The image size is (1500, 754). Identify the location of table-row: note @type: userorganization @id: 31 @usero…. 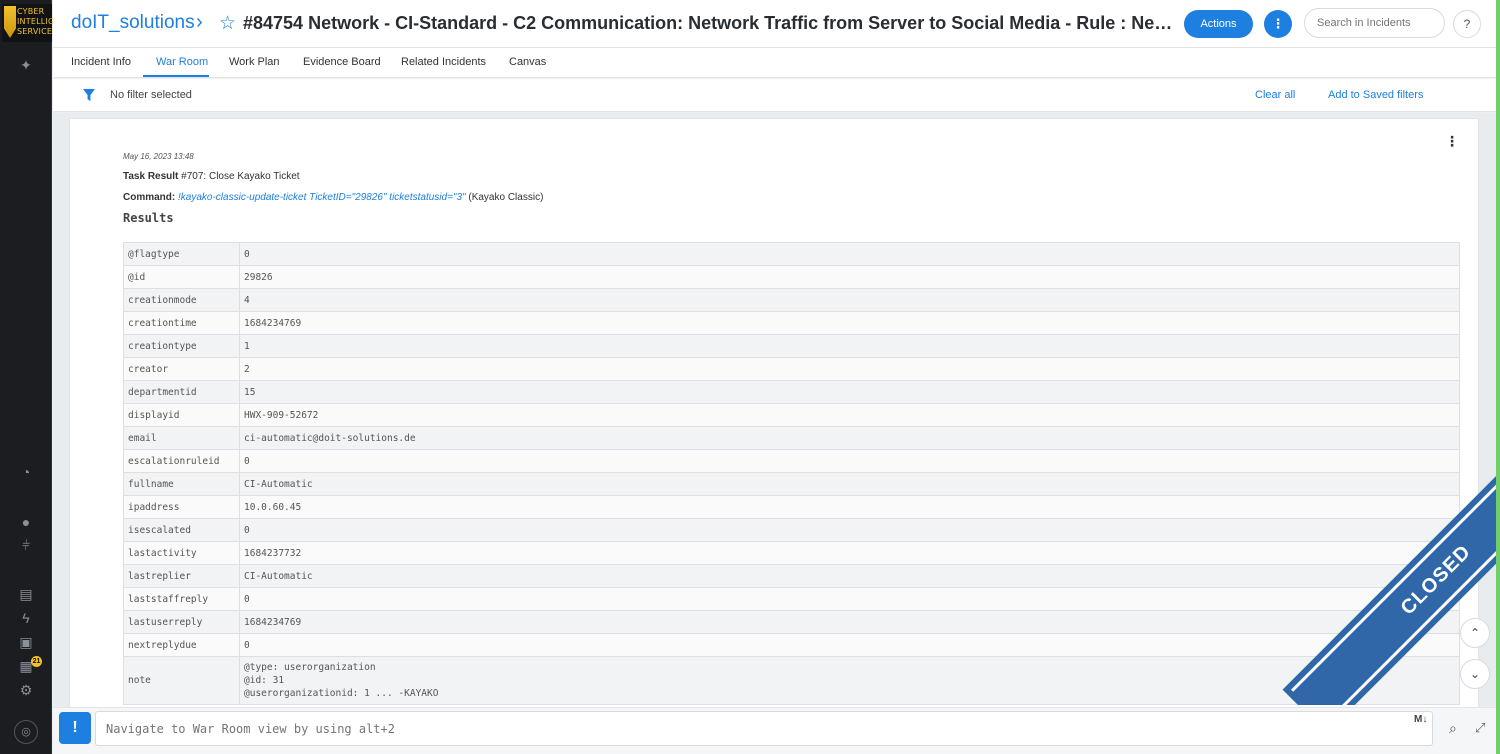
(791, 680).